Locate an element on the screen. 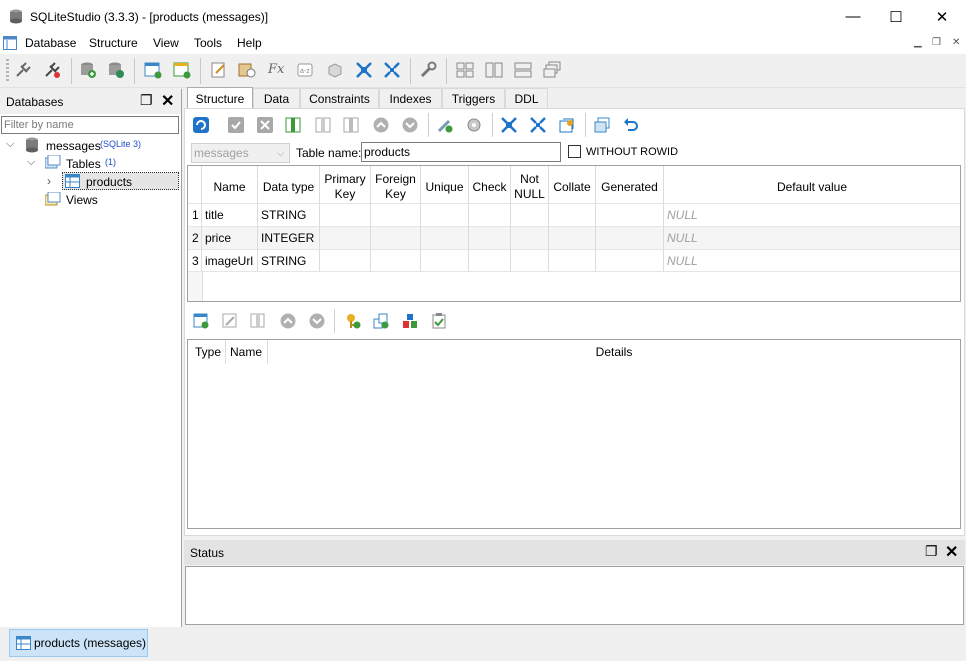  delete-table-constraint-icon is located at coordinates (258, 321).